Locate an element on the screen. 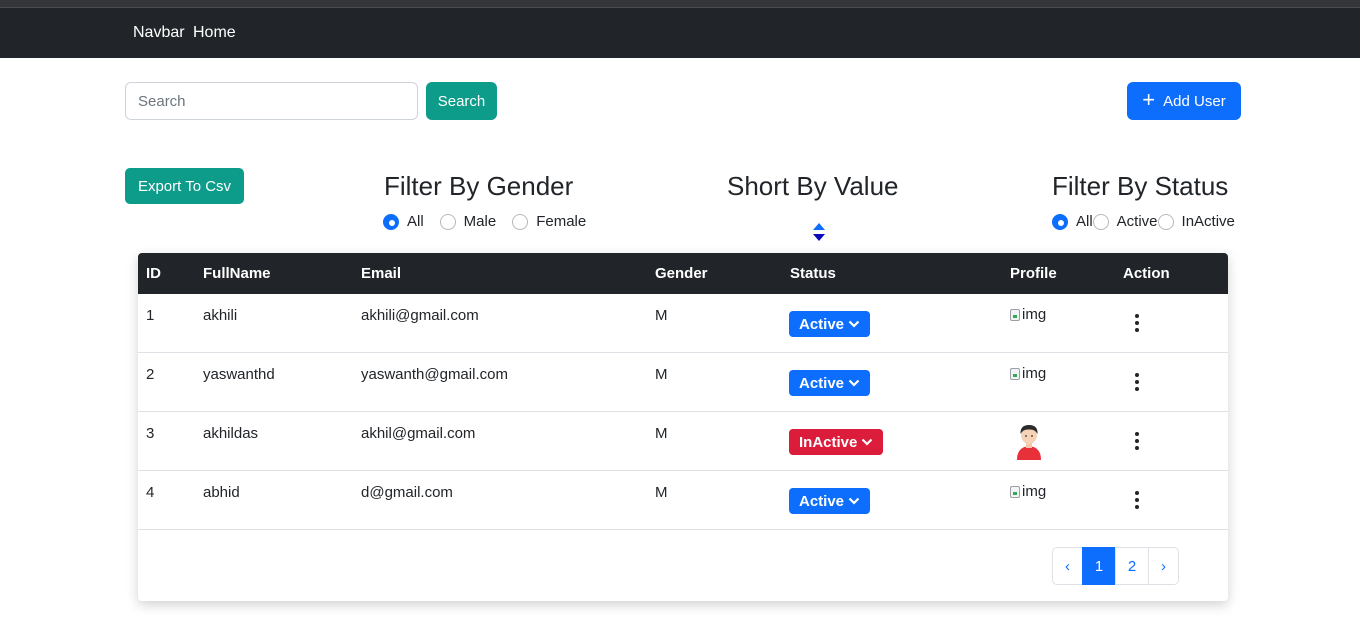  status-filter-group: All Active InActive is located at coordinates (1143, 221).